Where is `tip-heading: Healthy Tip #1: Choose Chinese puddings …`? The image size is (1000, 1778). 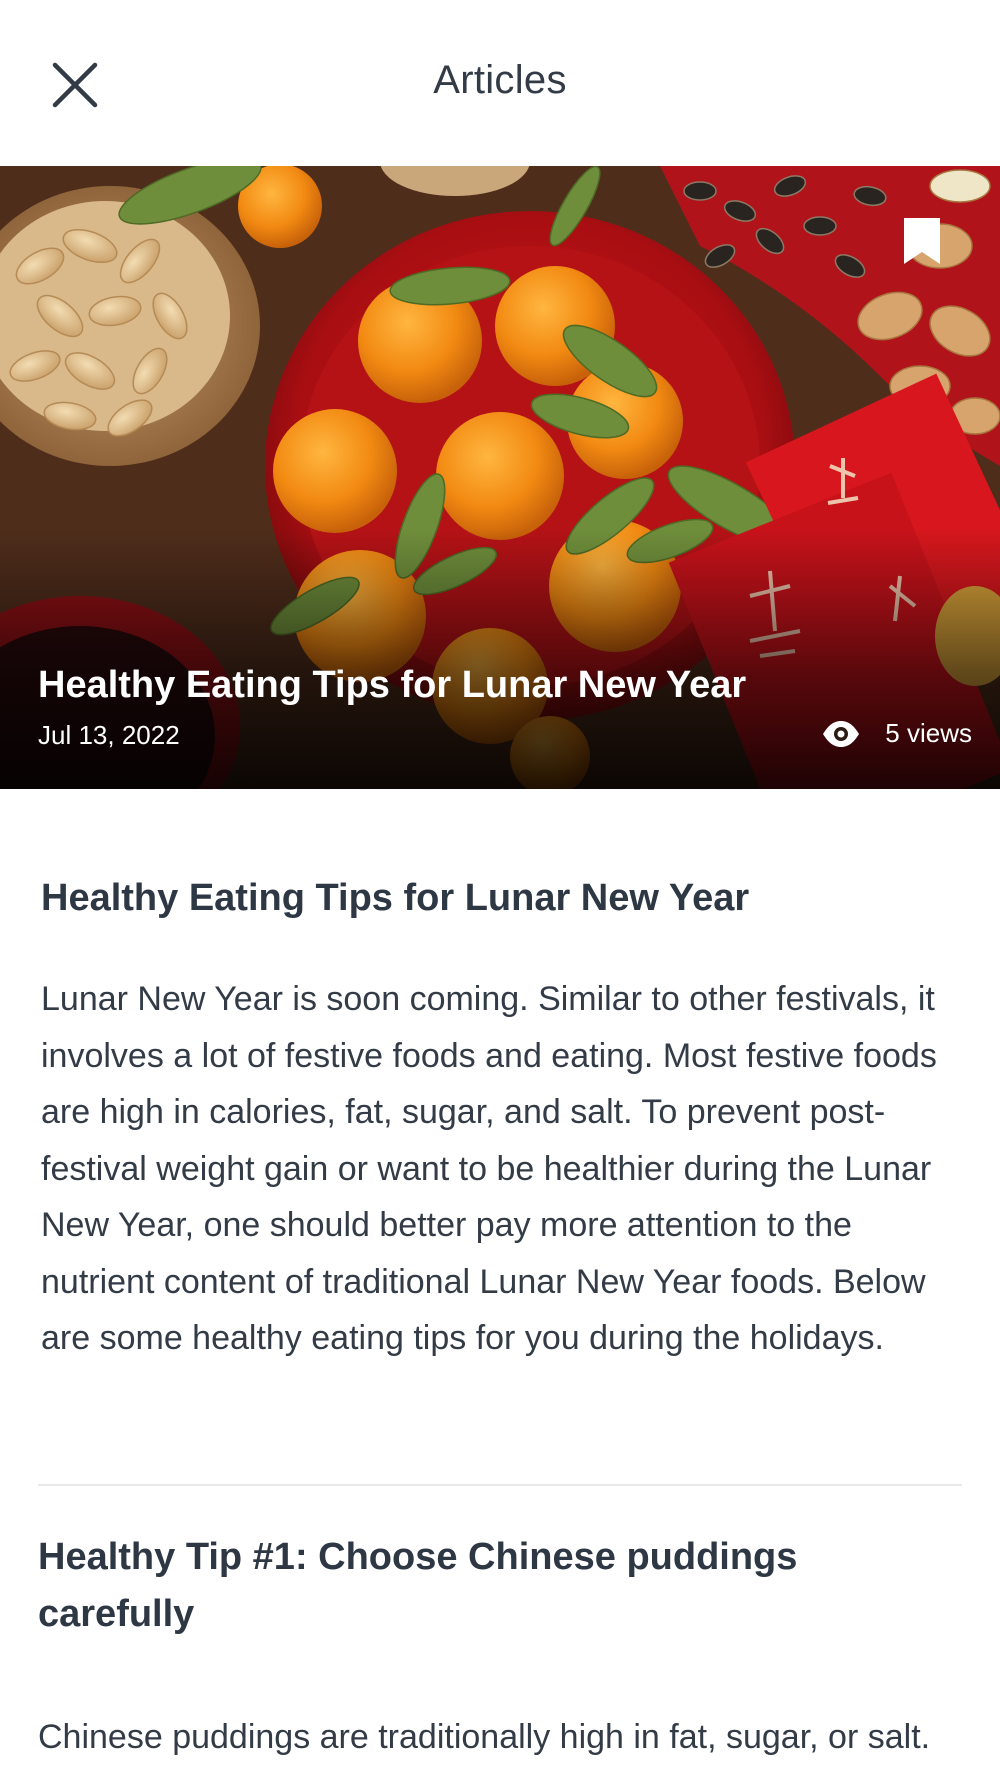 tip-heading: Healthy Tip #1: Choose Chinese puddings … is located at coordinates (418, 1585).